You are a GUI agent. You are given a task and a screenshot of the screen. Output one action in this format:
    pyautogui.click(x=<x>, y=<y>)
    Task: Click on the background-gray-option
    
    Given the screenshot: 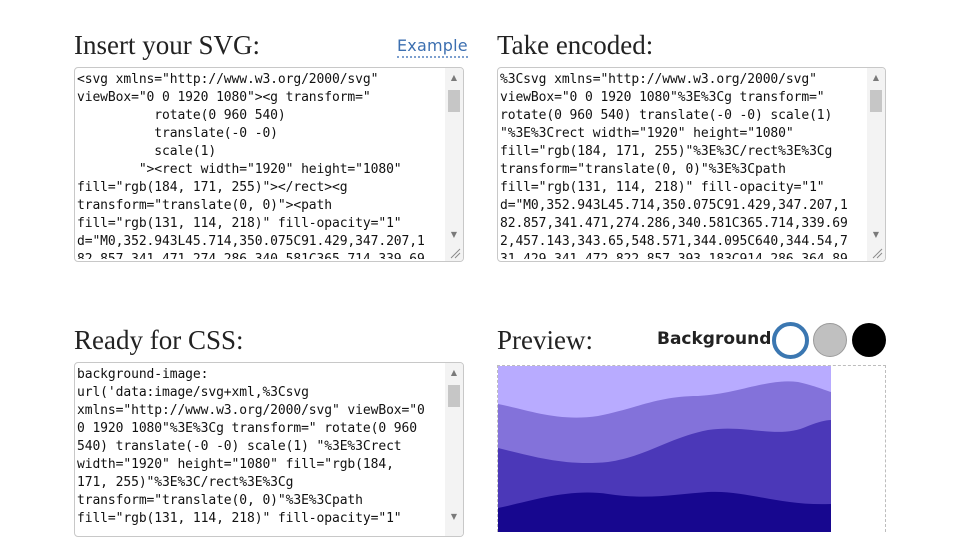 What is the action you would take?
    pyautogui.click(x=830, y=340)
    